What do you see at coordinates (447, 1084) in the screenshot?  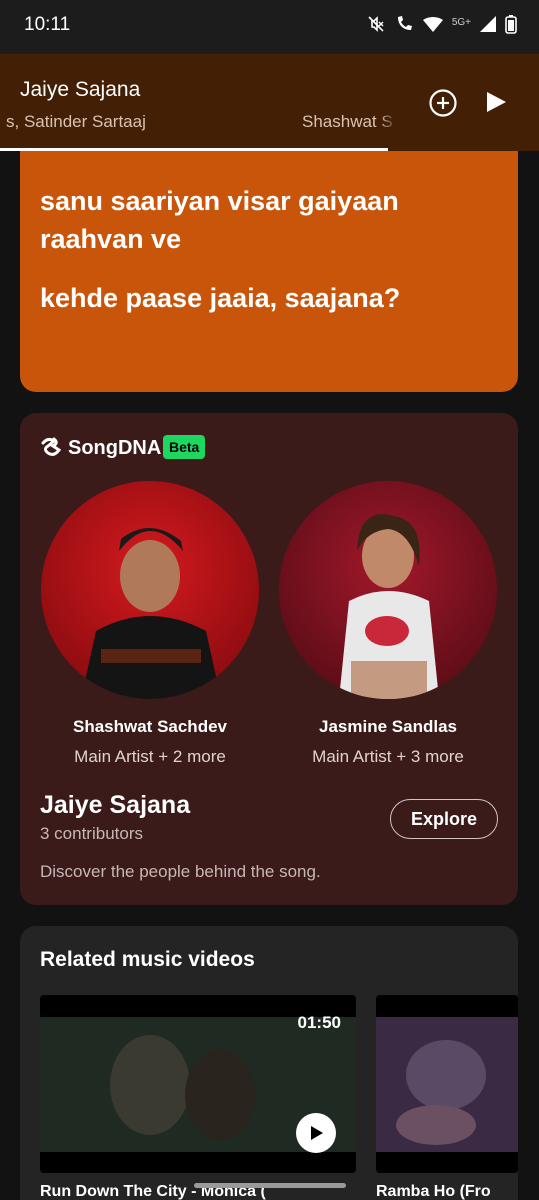 I see `video-thumbnail` at bounding box center [447, 1084].